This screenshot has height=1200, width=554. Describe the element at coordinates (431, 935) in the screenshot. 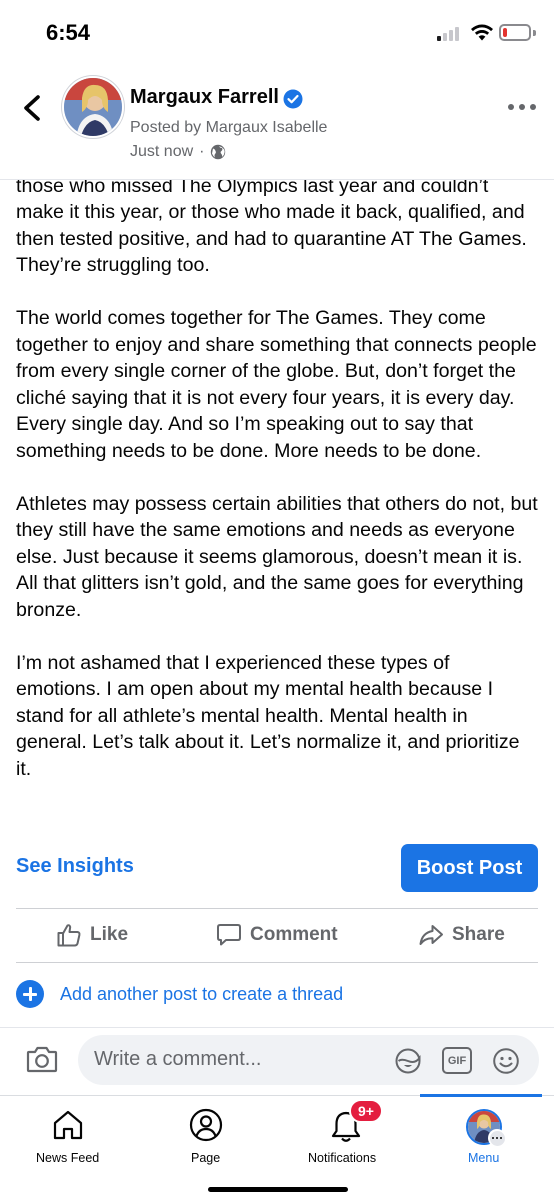

I see `share-arrow-icon` at that location.